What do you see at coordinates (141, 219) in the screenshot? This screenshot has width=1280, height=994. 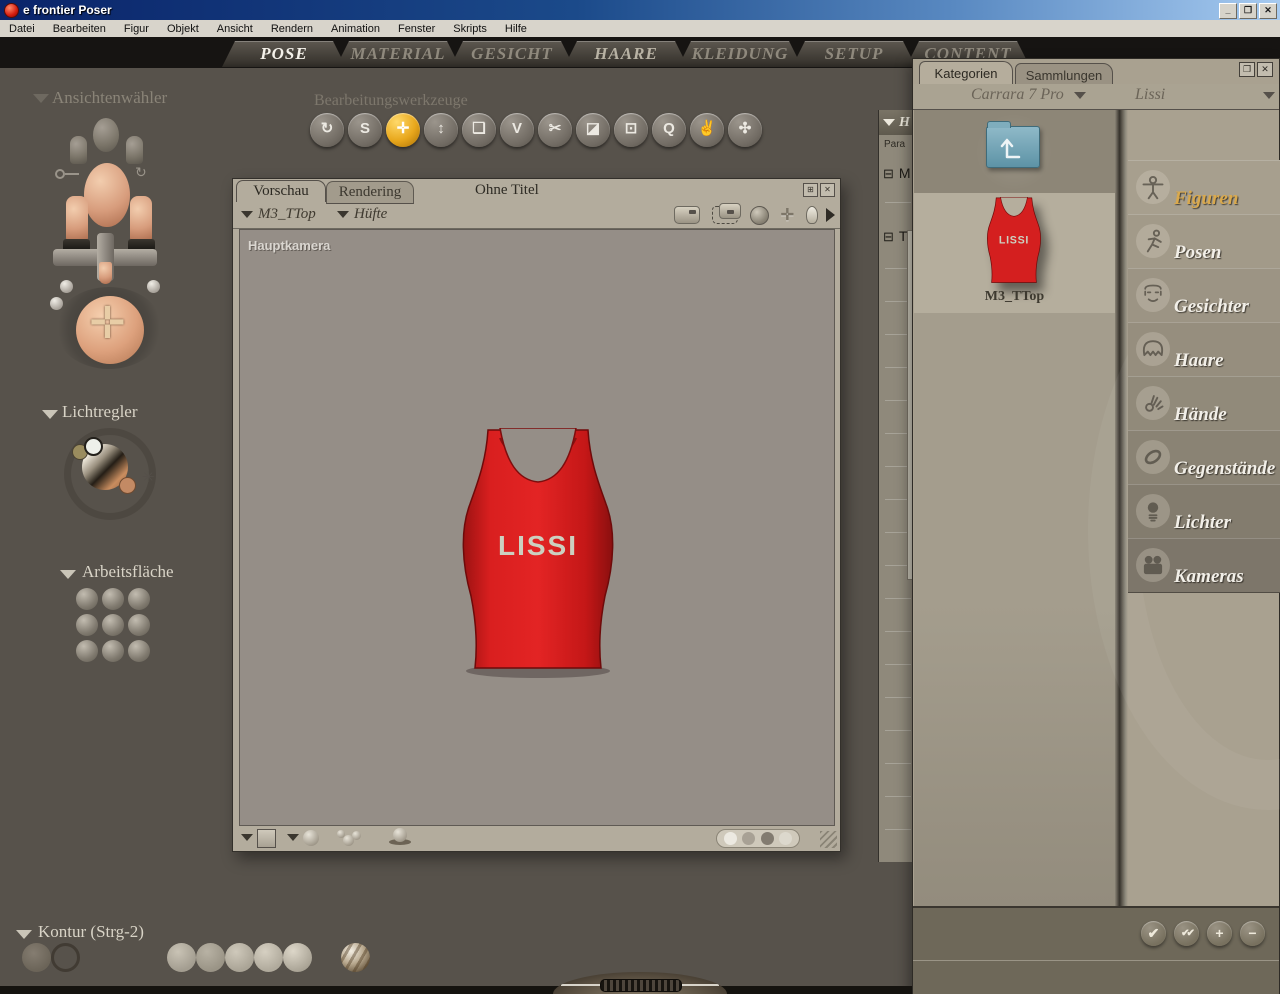 I see `hand-camera-right` at bounding box center [141, 219].